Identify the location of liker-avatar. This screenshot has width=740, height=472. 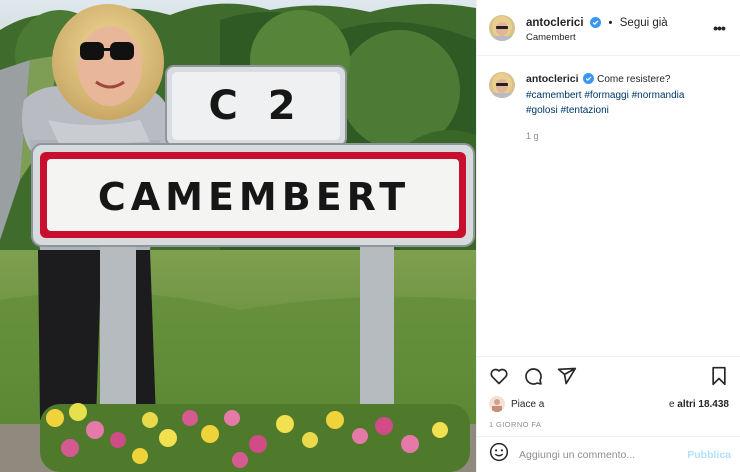
(497, 404).